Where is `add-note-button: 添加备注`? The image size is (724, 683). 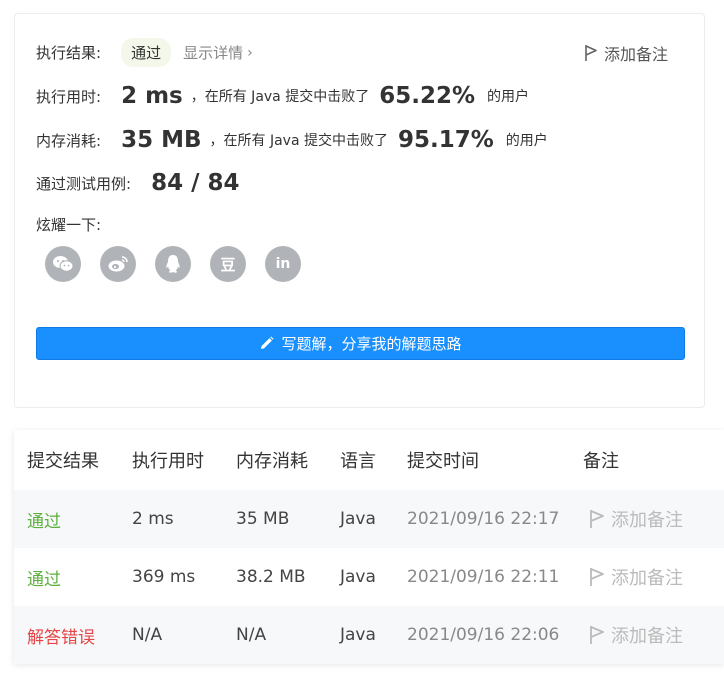
add-note-button: 添加备注 is located at coordinates (626, 53).